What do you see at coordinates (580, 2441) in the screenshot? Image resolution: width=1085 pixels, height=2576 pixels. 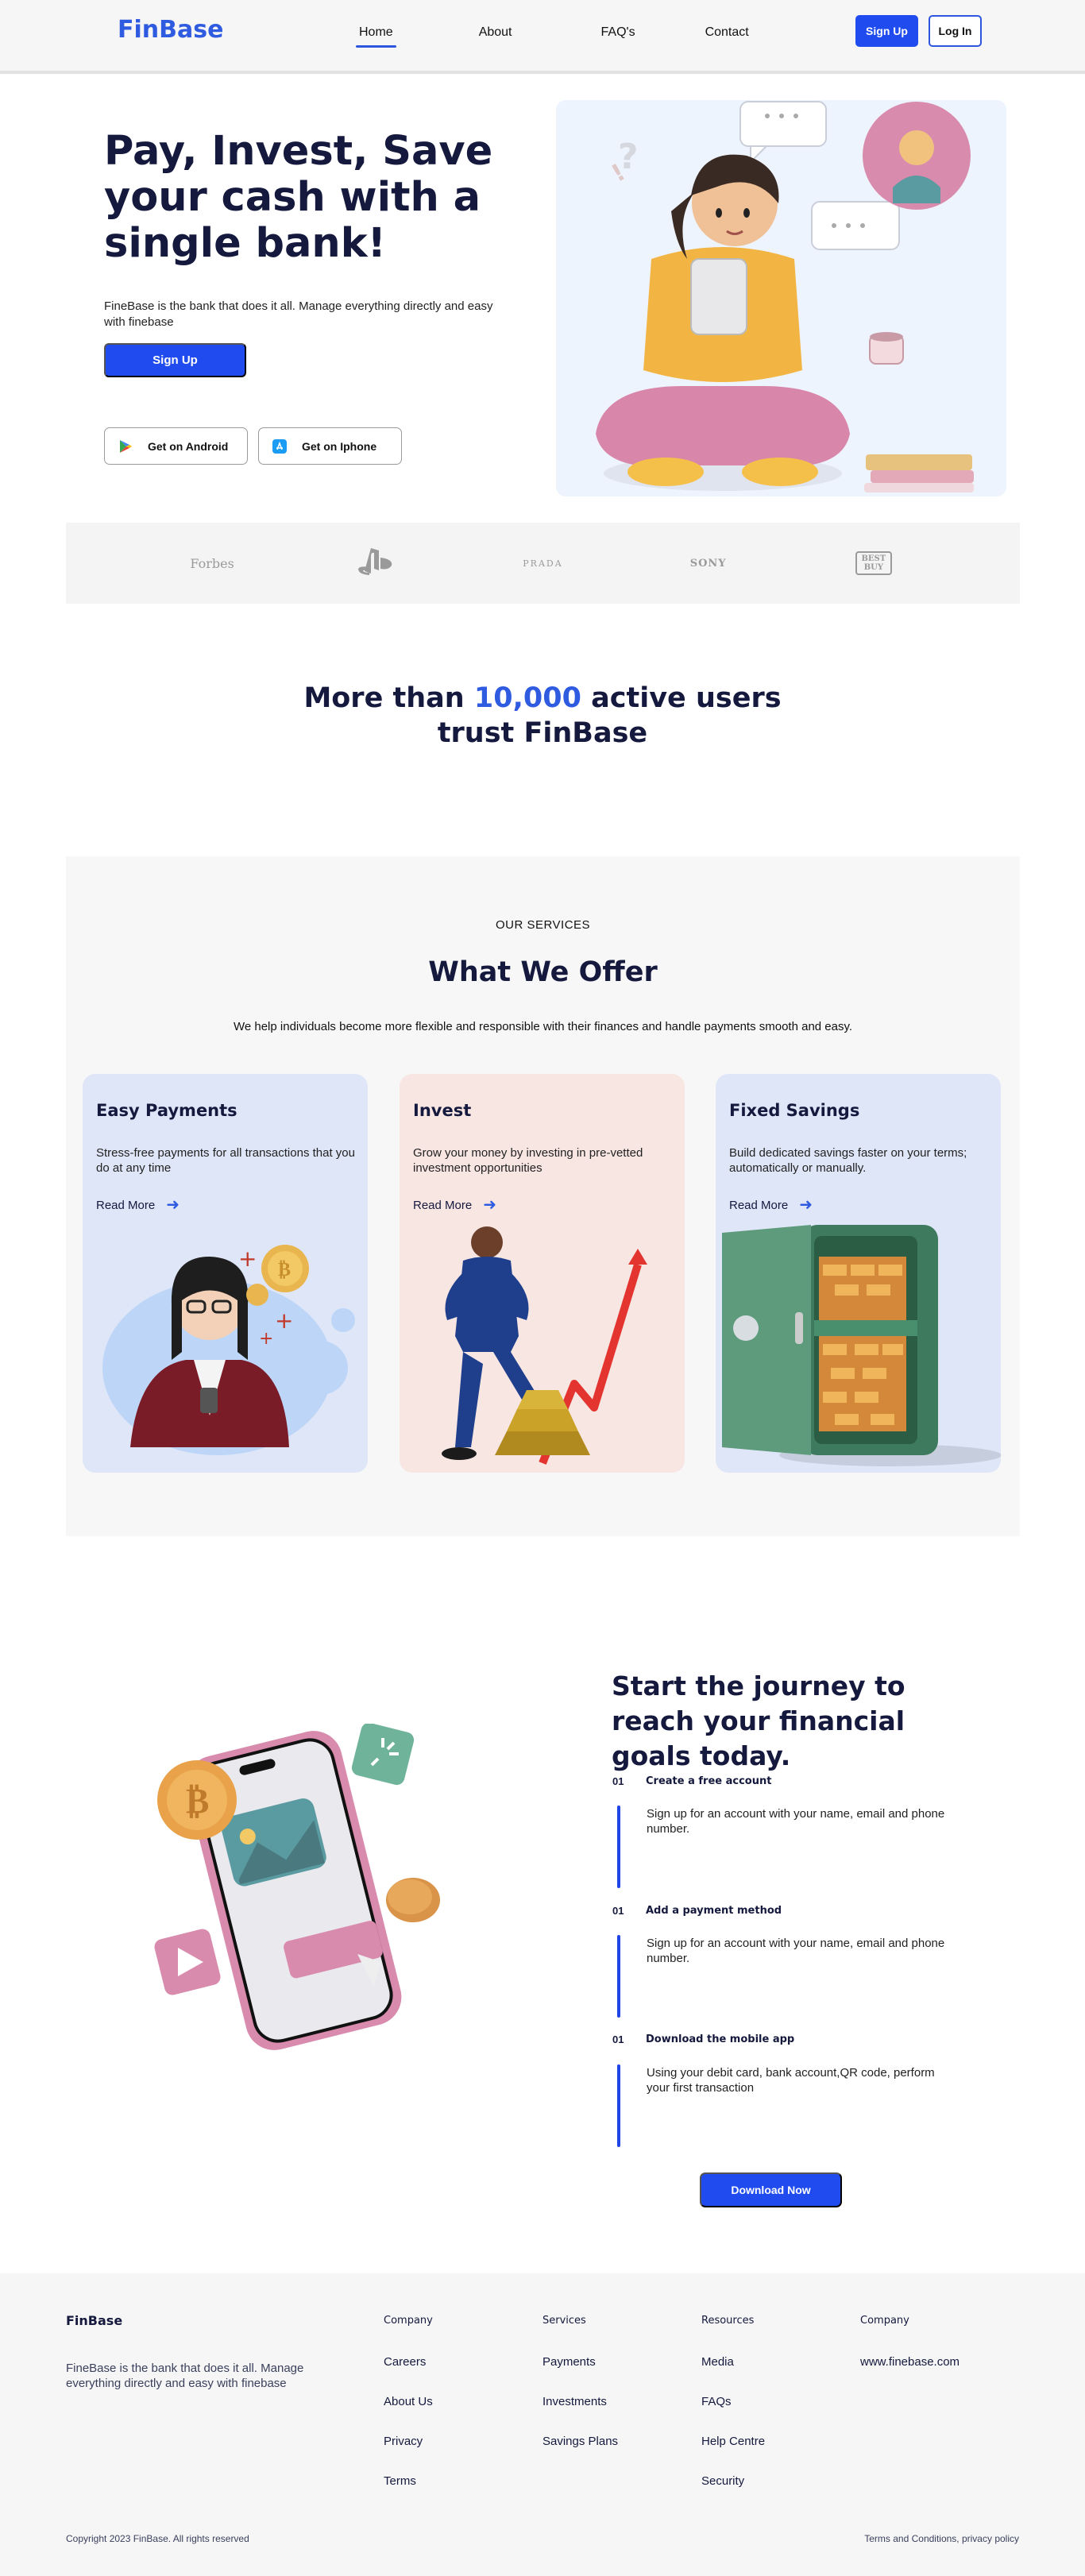 I see `footer-link-savings-plans: Savings Plans` at bounding box center [580, 2441].